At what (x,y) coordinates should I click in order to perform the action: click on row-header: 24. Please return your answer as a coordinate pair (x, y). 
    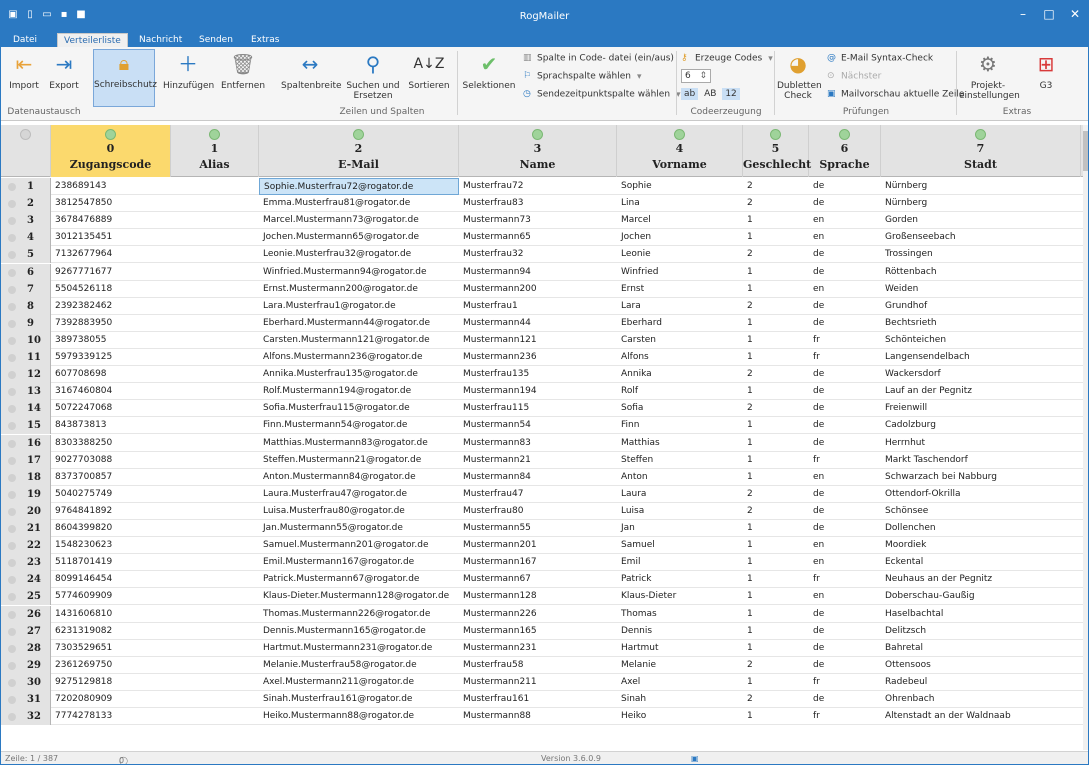
    Looking at the image, I should click on (26, 580).